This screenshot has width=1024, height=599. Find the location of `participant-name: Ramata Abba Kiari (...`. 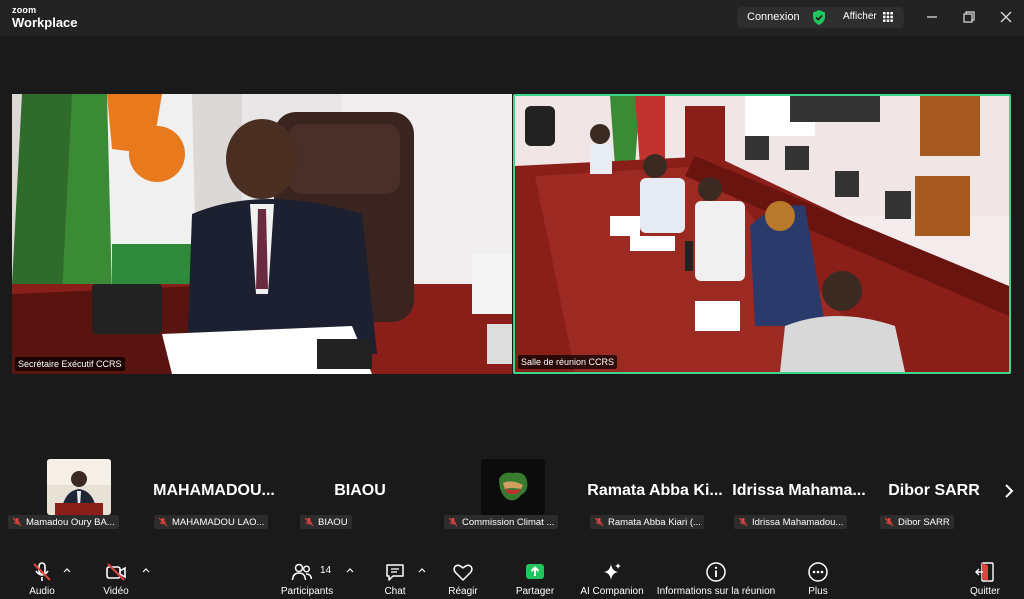

participant-name: Ramata Abba Kiari (... is located at coordinates (647, 522).